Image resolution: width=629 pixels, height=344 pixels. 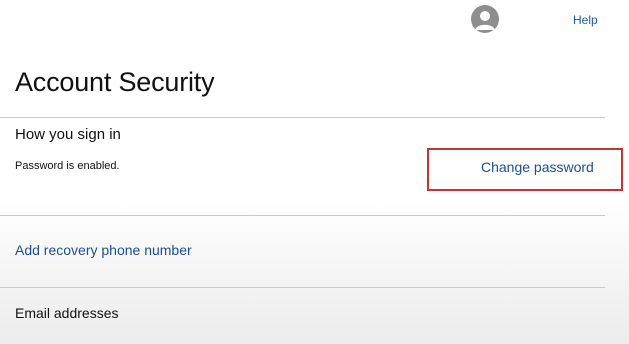 I want to click on password-status-text: Password is enabled., so click(x=67, y=166).